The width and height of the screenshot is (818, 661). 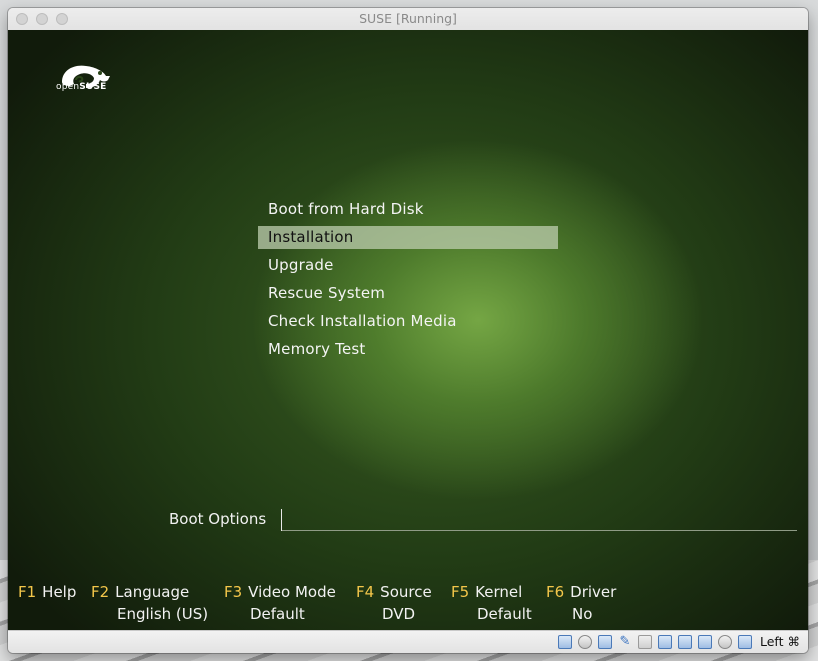 What do you see at coordinates (47, 592) in the screenshot?
I see `fkey-help: F1 Help` at bounding box center [47, 592].